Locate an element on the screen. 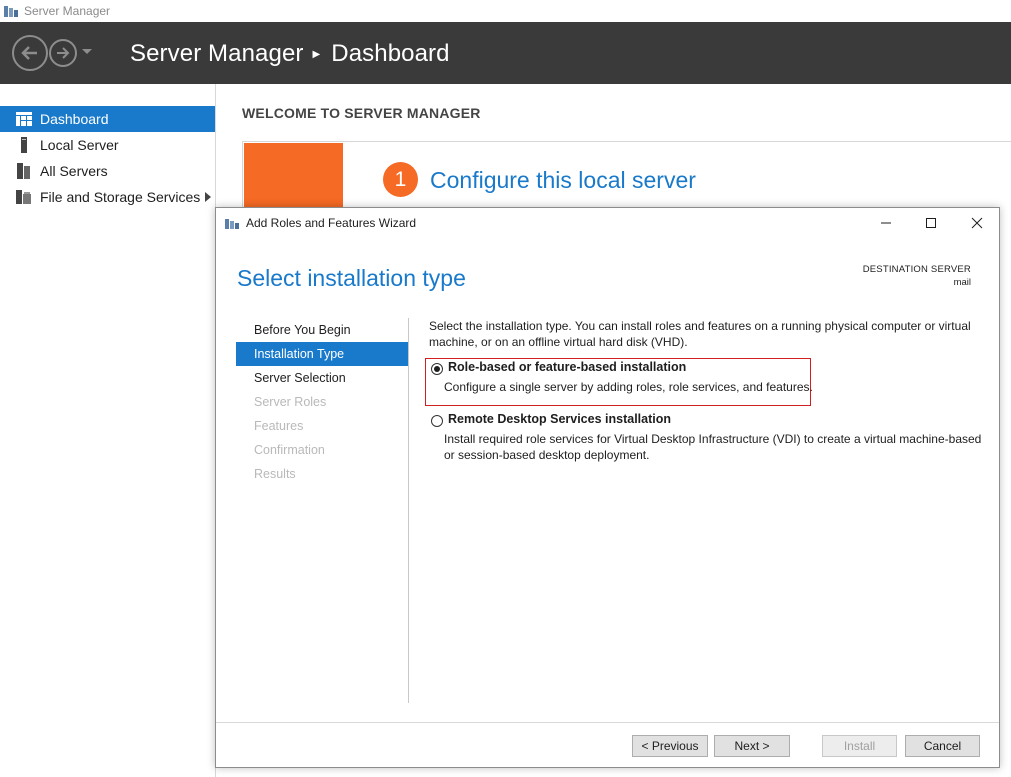 This screenshot has height=777, width=1011. step-results: Results is located at coordinates (275, 474).